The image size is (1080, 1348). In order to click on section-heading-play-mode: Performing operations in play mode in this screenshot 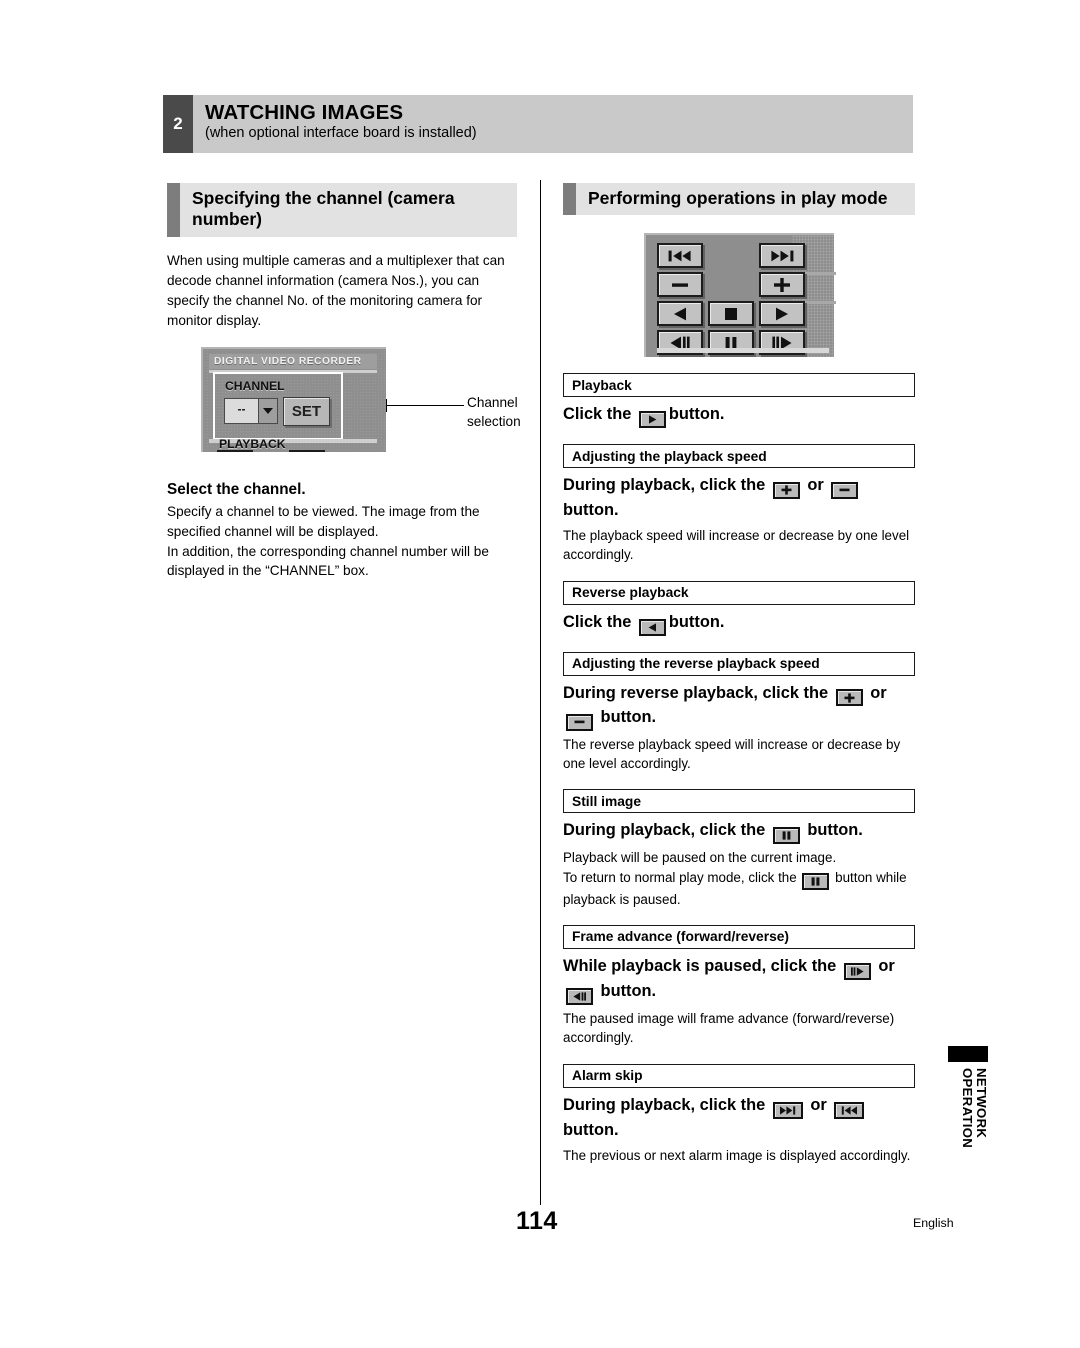, I will do `click(739, 199)`.